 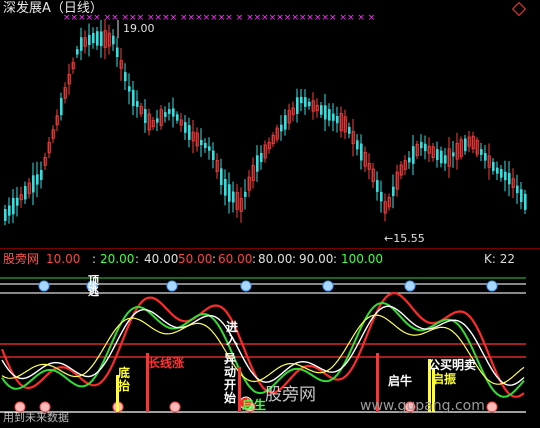 What do you see at coordinates (36, 417) in the screenshot?
I see `footer-note: 用到未来数据` at bounding box center [36, 417].